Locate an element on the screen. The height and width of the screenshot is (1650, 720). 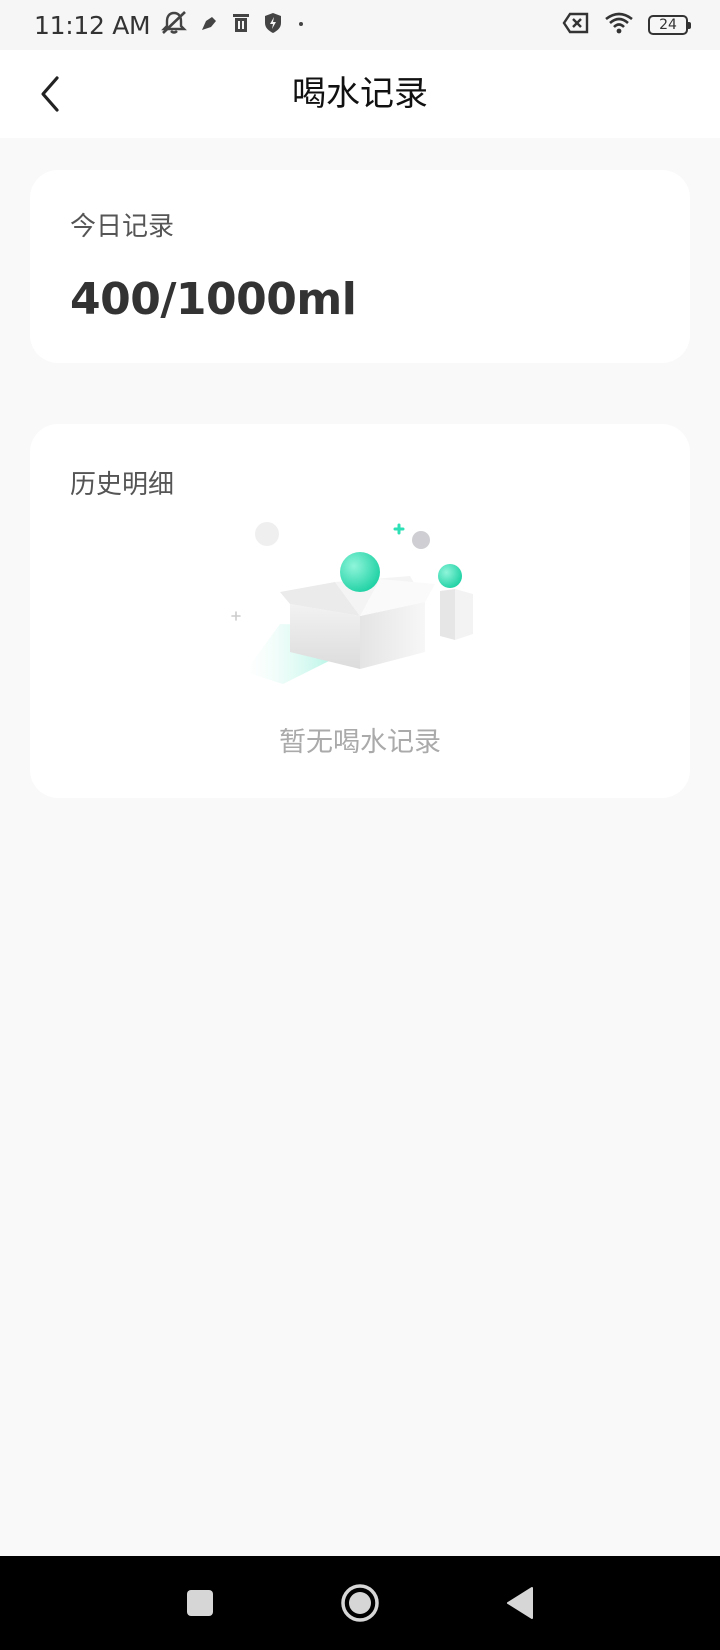
home-button is located at coordinates (360, 1603).